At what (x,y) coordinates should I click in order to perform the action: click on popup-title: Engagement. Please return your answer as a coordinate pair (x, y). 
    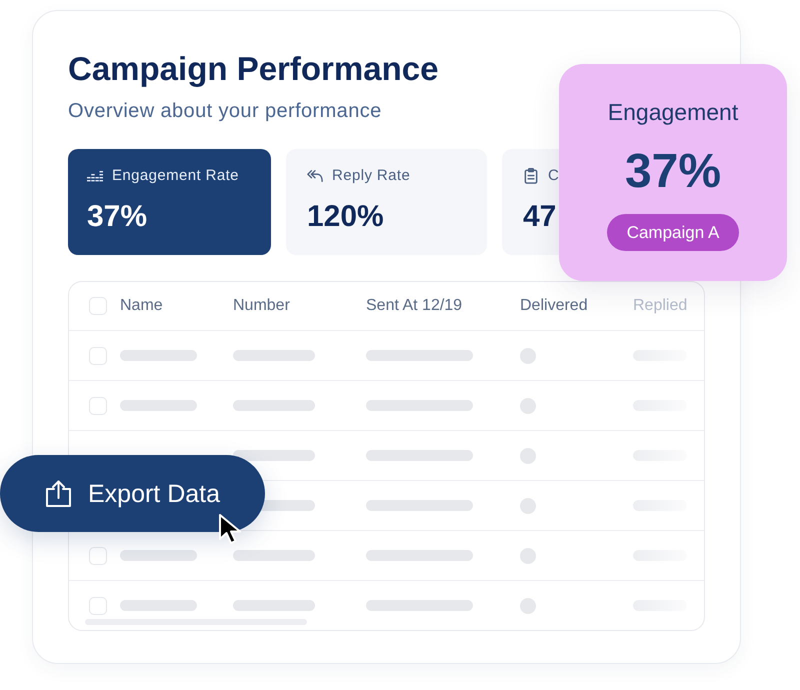
    Looking at the image, I should click on (673, 112).